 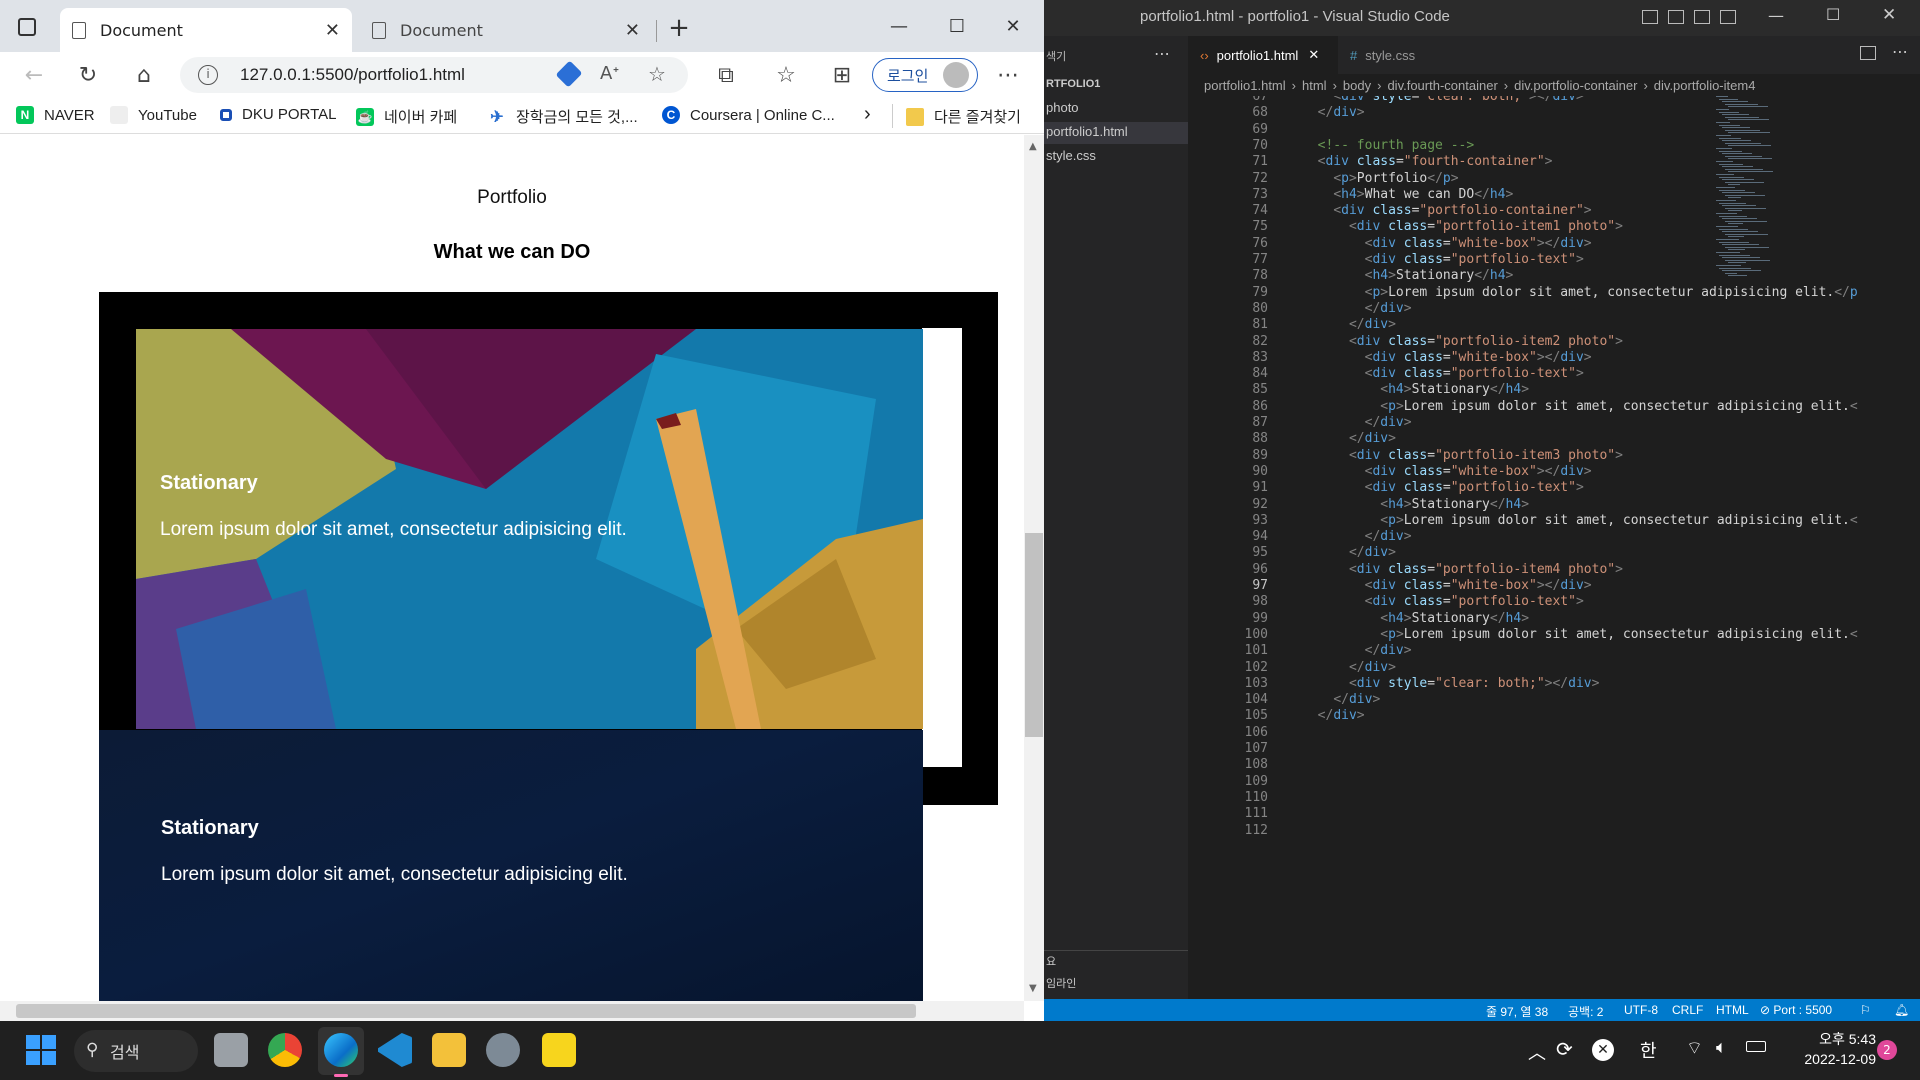 I want to click on file-item-portfolio1: portfolio1.html, so click(x=1087, y=131).